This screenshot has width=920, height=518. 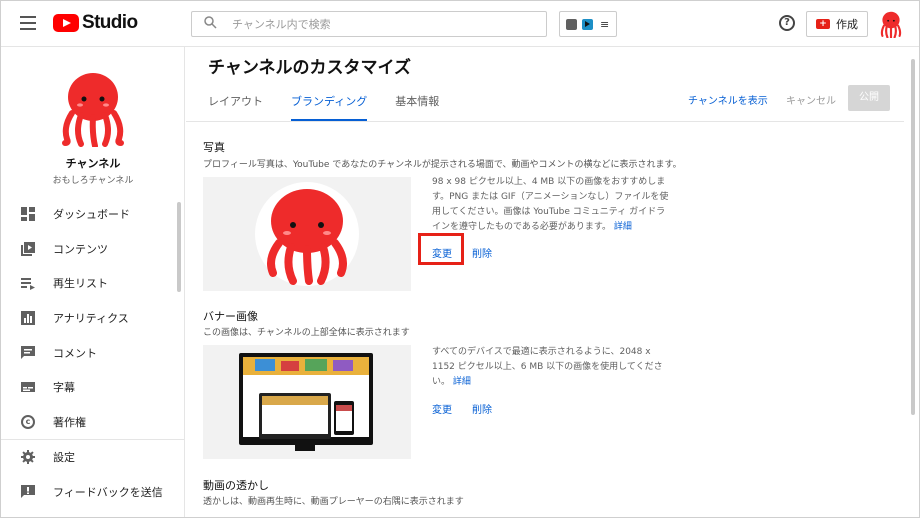 What do you see at coordinates (28, 214) in the screenshot?
I see `dashboard-icon` at bounding box center [28, 214].